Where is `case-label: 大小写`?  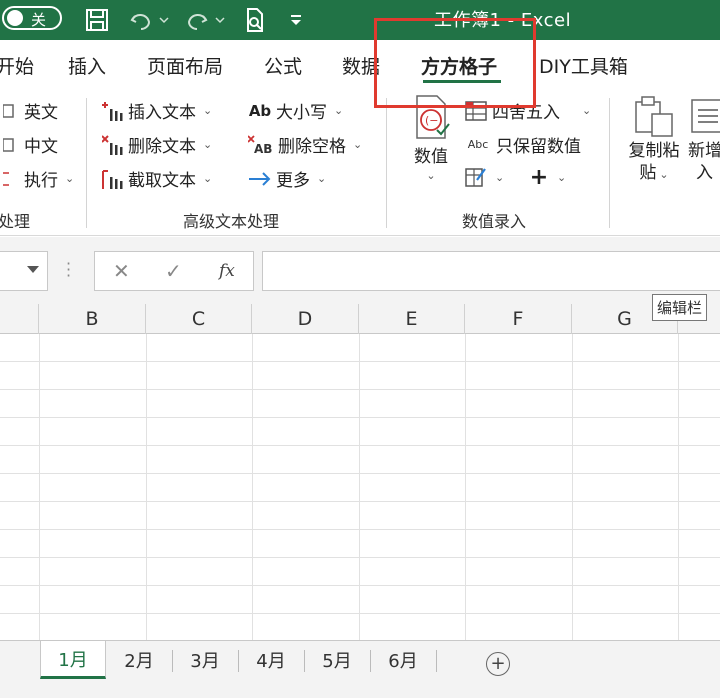
case-label: 大小写 is located at coordinates (301, 113).